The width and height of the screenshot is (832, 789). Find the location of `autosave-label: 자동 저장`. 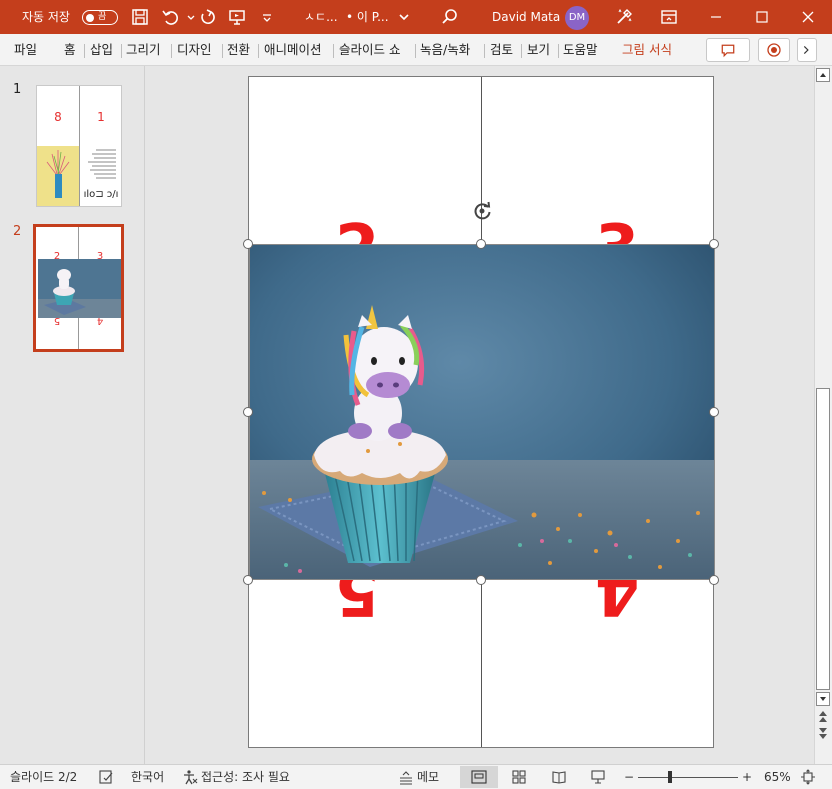

autosave-label: 자동 저장 is located at coordinates (46, 17).